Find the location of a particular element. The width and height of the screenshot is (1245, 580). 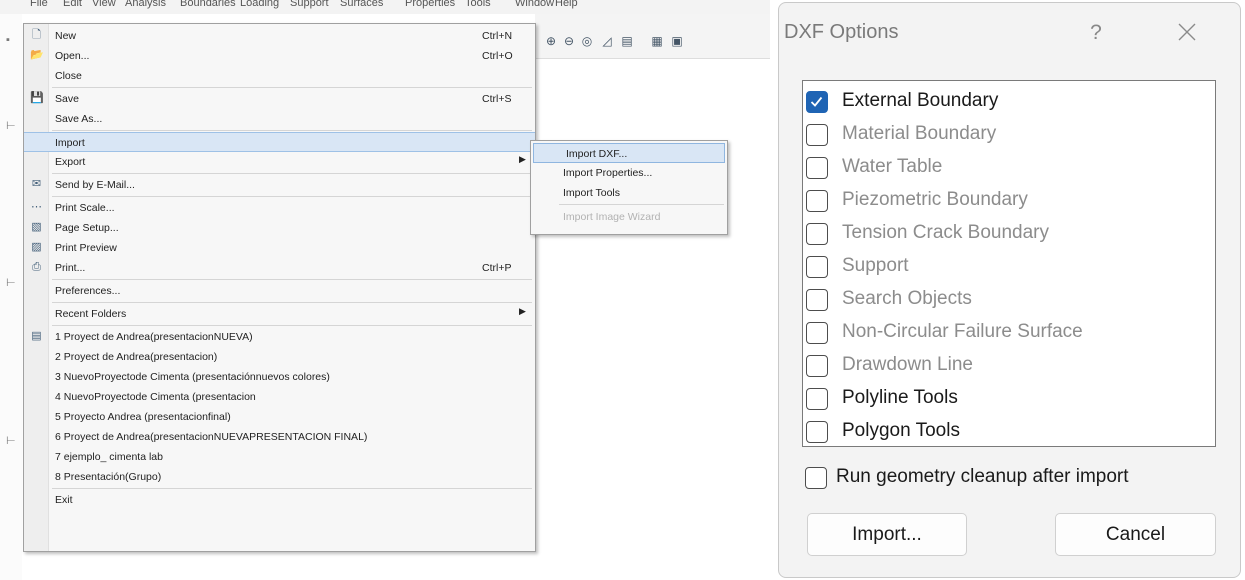

file-menu-item-exit: Exit is located at coordinates (279, 500).